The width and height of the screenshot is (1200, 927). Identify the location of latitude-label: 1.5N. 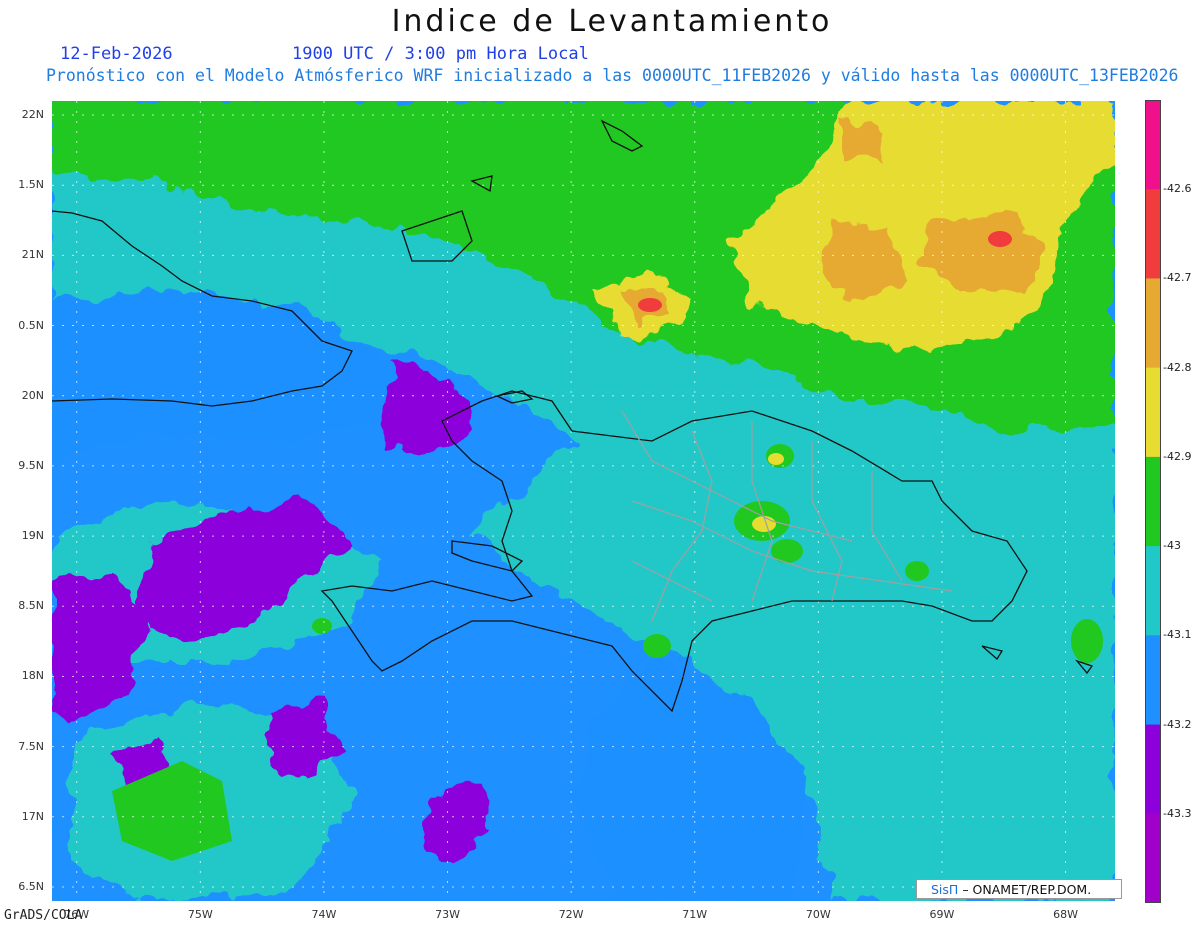
(31, 185).